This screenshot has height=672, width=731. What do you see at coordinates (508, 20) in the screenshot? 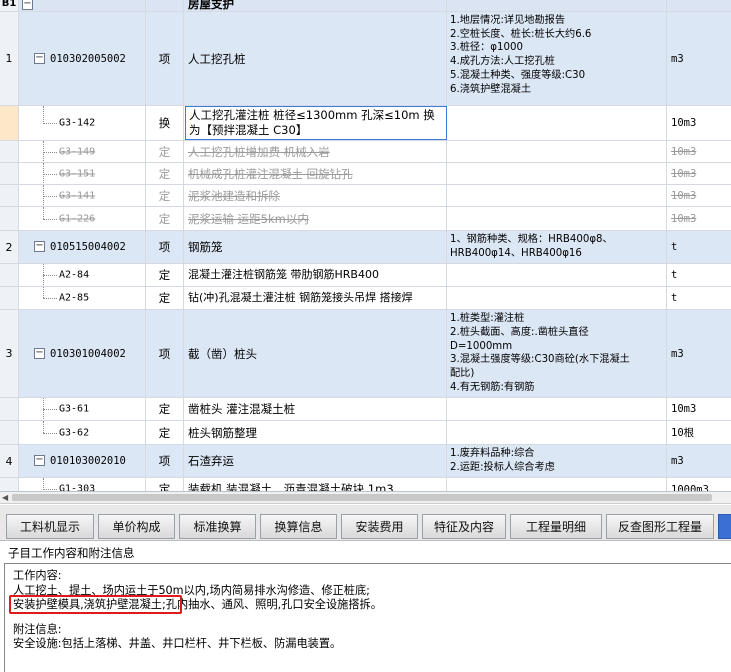
I see `feature-line: 1.地层情况:详见地勘报告` at bounding box center [508, 20].